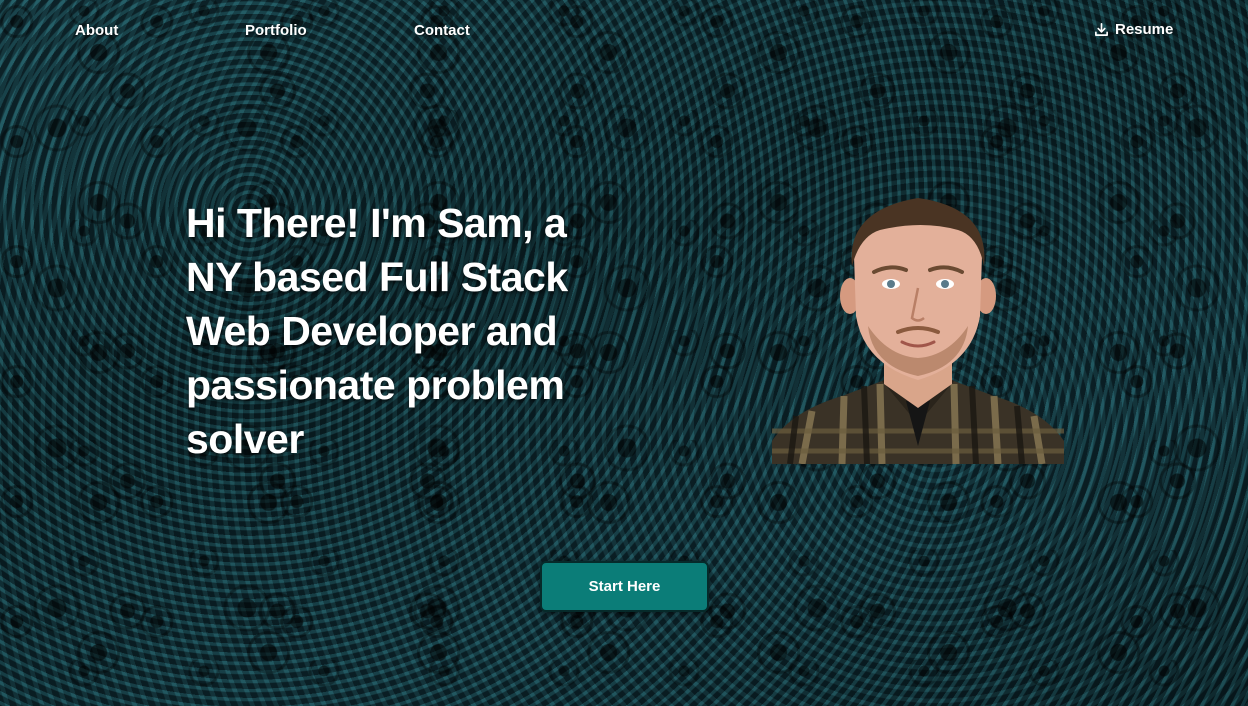 This screenshot has width=1248, height=706. What do you see at coordinates (624, 31) in the screenshot?
I see `top-nav: About Portfolio Contact Resume` at bounding box center [624, 31].